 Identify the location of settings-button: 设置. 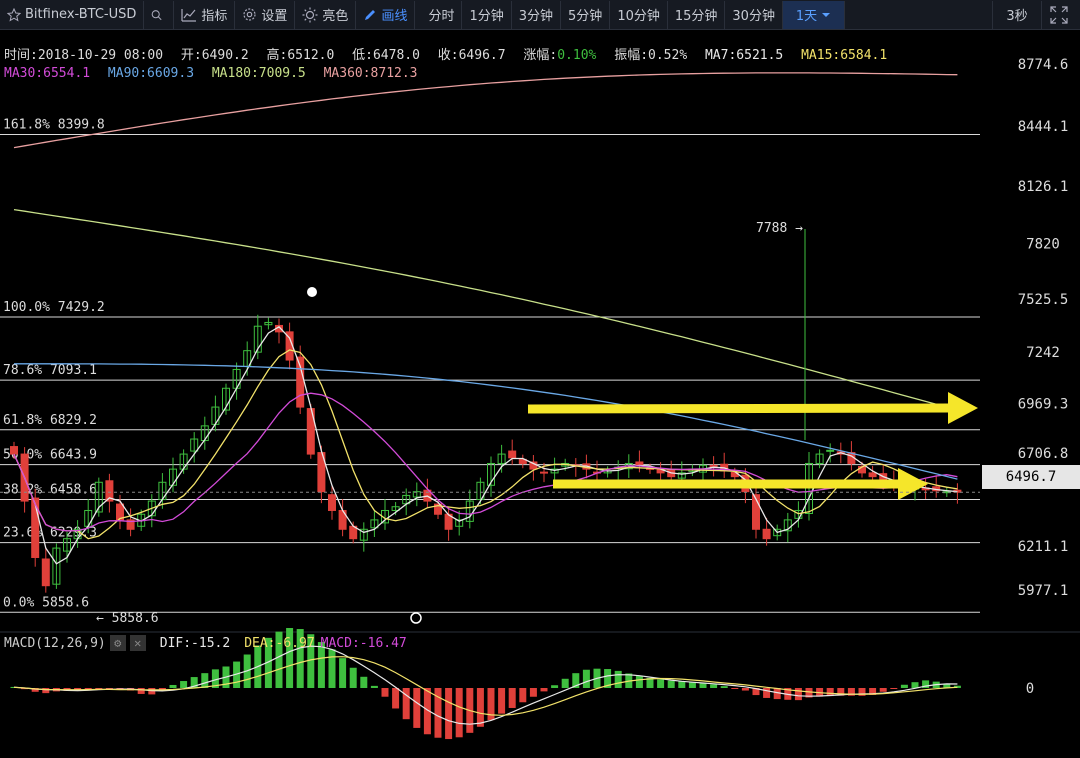
(265, 14).